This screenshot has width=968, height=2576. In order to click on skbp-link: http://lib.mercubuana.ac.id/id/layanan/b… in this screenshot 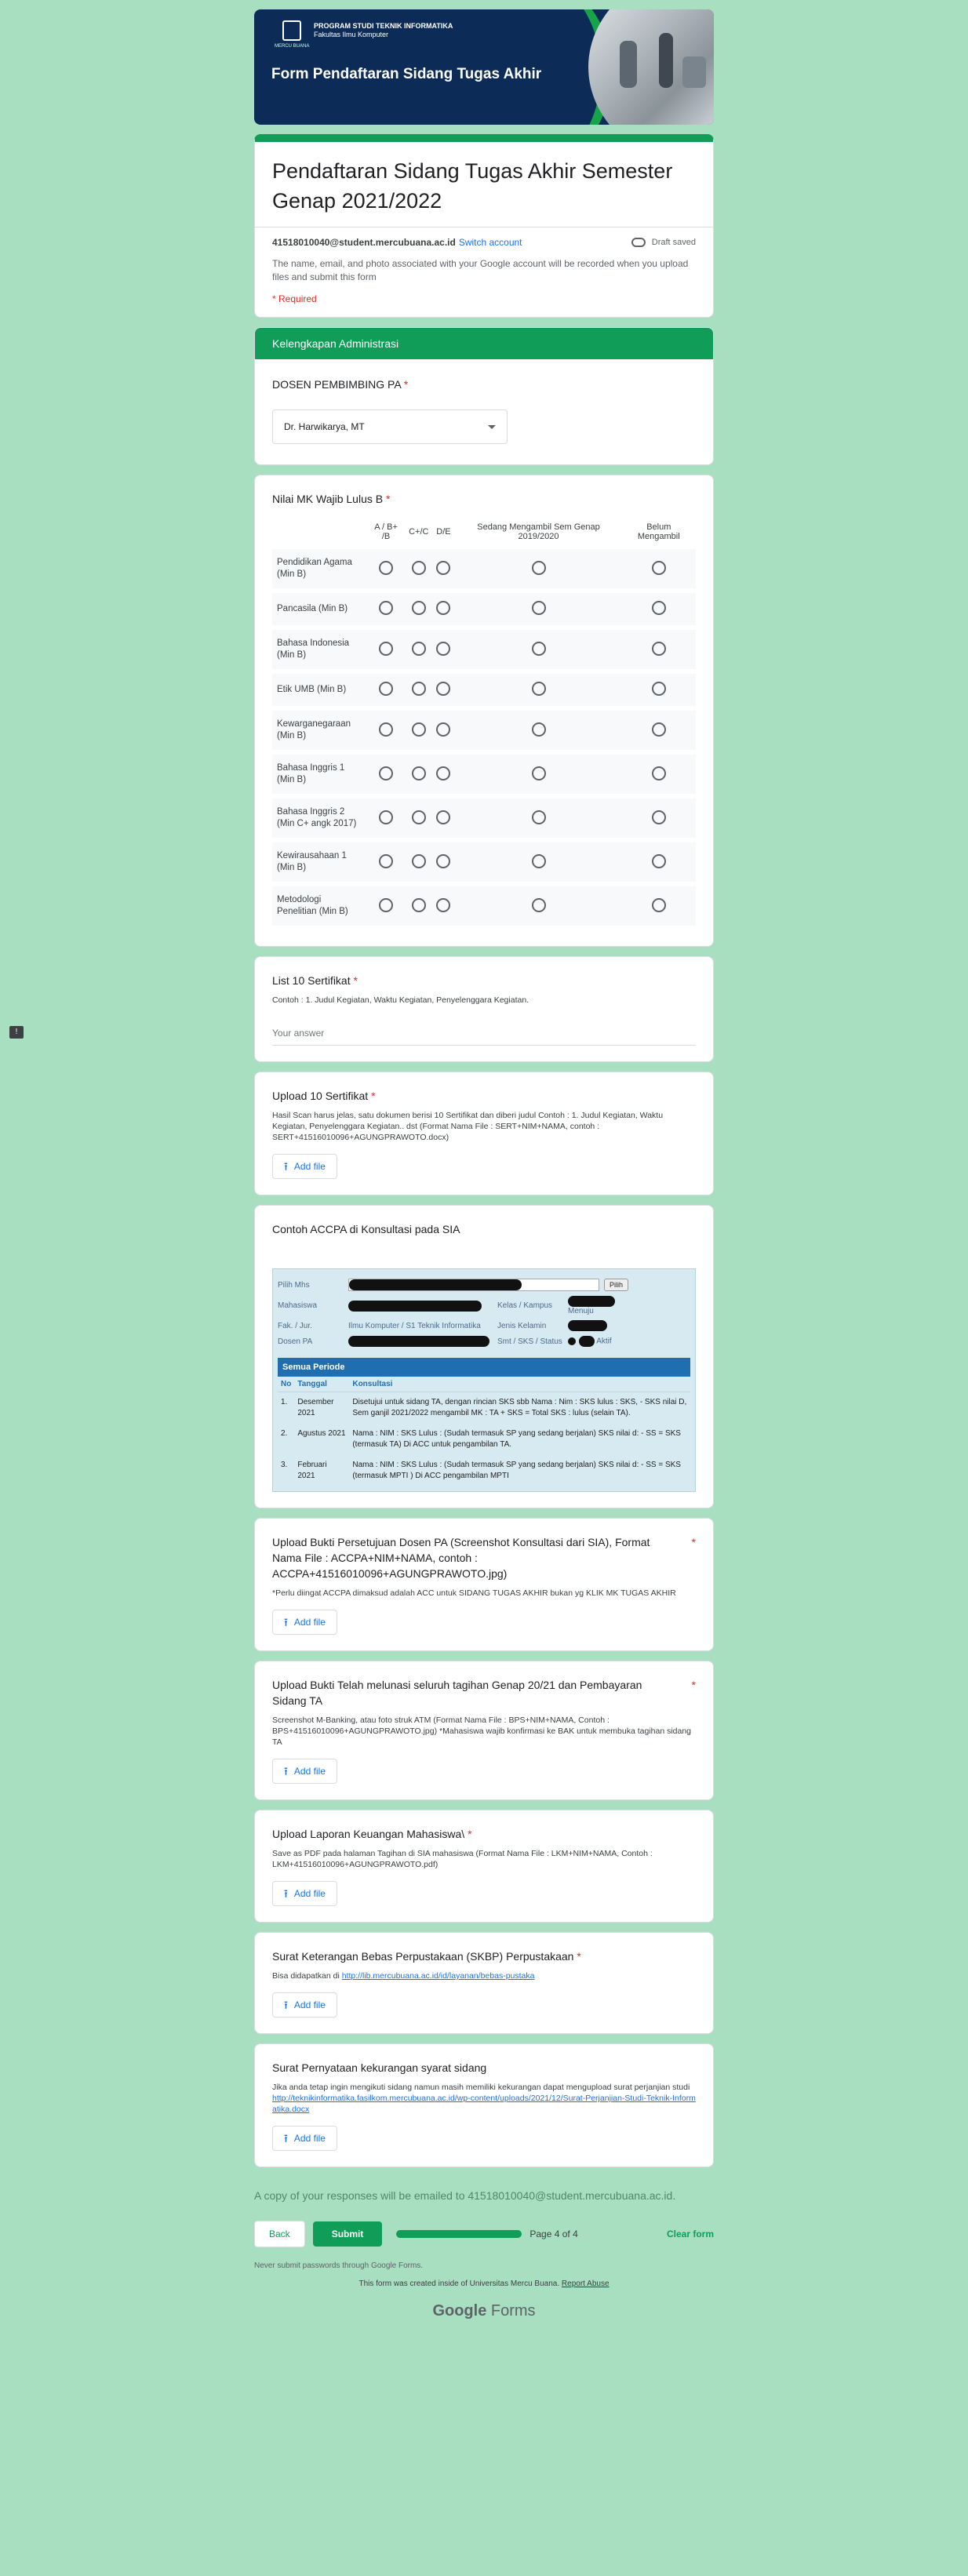, I will do `click(438, 1976)`.